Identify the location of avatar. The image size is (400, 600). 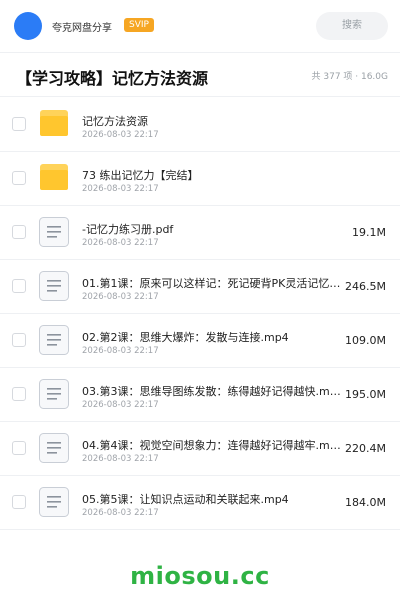
(28, 26).